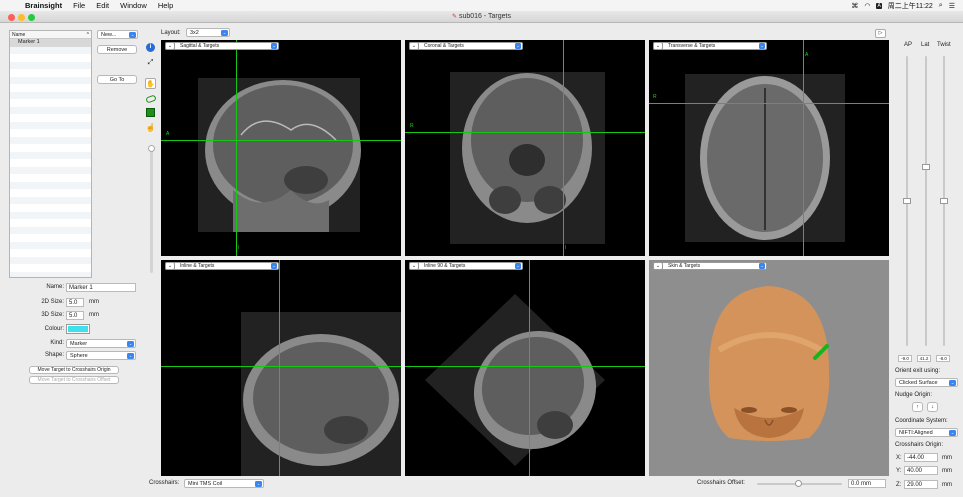 This screenshot has height=497, width=963. I want to click on brightness-slider, so click(151, 209).